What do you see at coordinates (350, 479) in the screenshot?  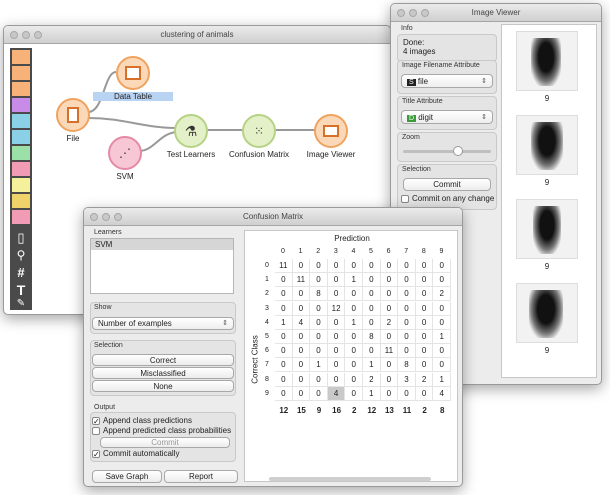 I see `matrix-scrollbar` at bounding box center [350, 479].